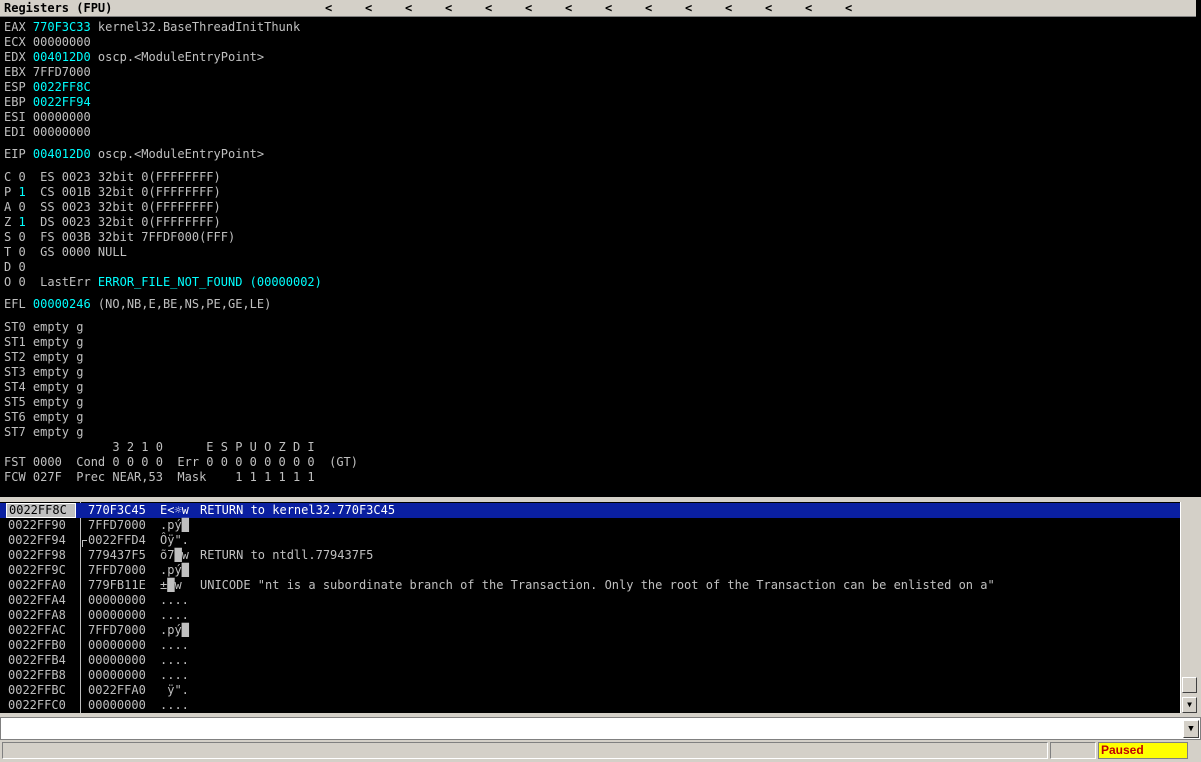 This screenshot has height=762, width=1201. Describe the element at coordinates (598, 8) in the screenshot. I see `registers-titlebar: Registers (FPU) < < < < < < < < < < < < < <` at that location.